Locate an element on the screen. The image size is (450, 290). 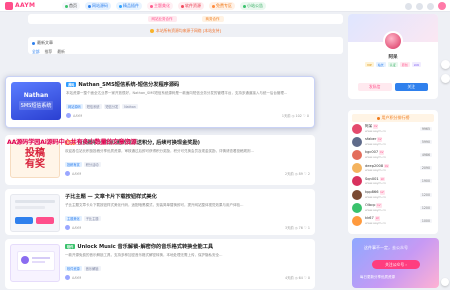
post-tag: 短信系统 is located at coordinates (93, 106).